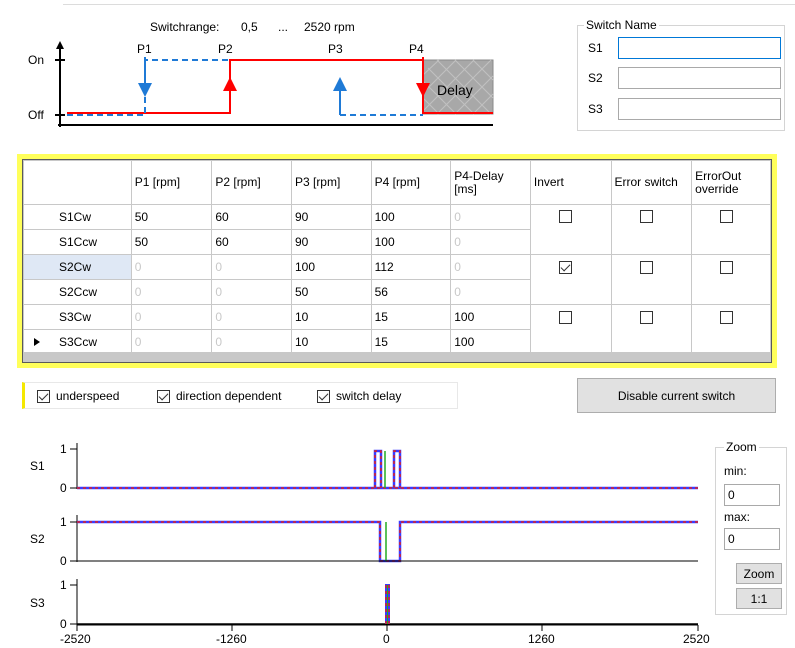  Describe the element at coordinates (603, 48) in the screenshot. I see `switch-name-row-s1: S1` at that location.